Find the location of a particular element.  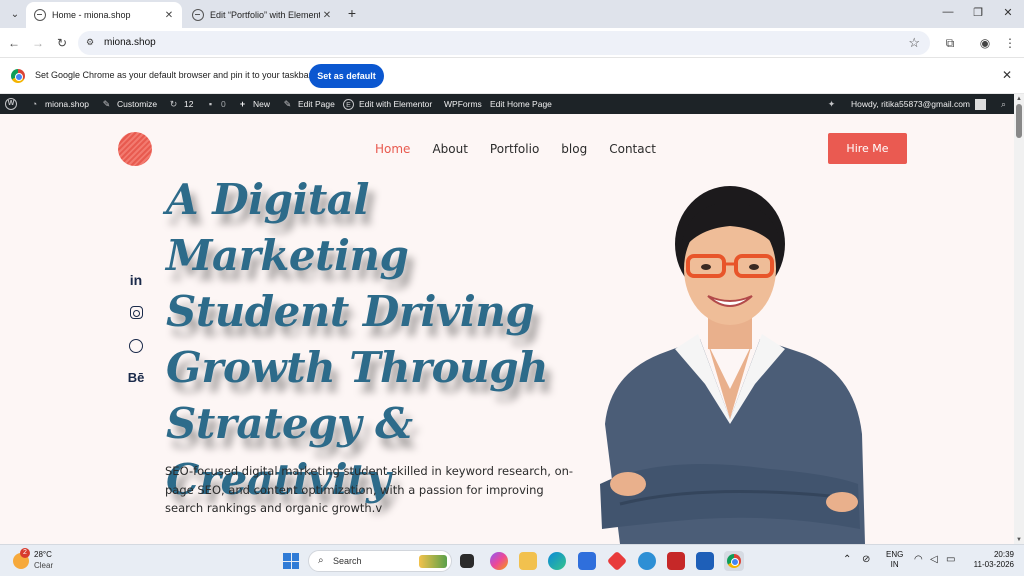

admin-howdy-label: Howdy, ritika55873@gmail.com is located at coordinates (911, 104).